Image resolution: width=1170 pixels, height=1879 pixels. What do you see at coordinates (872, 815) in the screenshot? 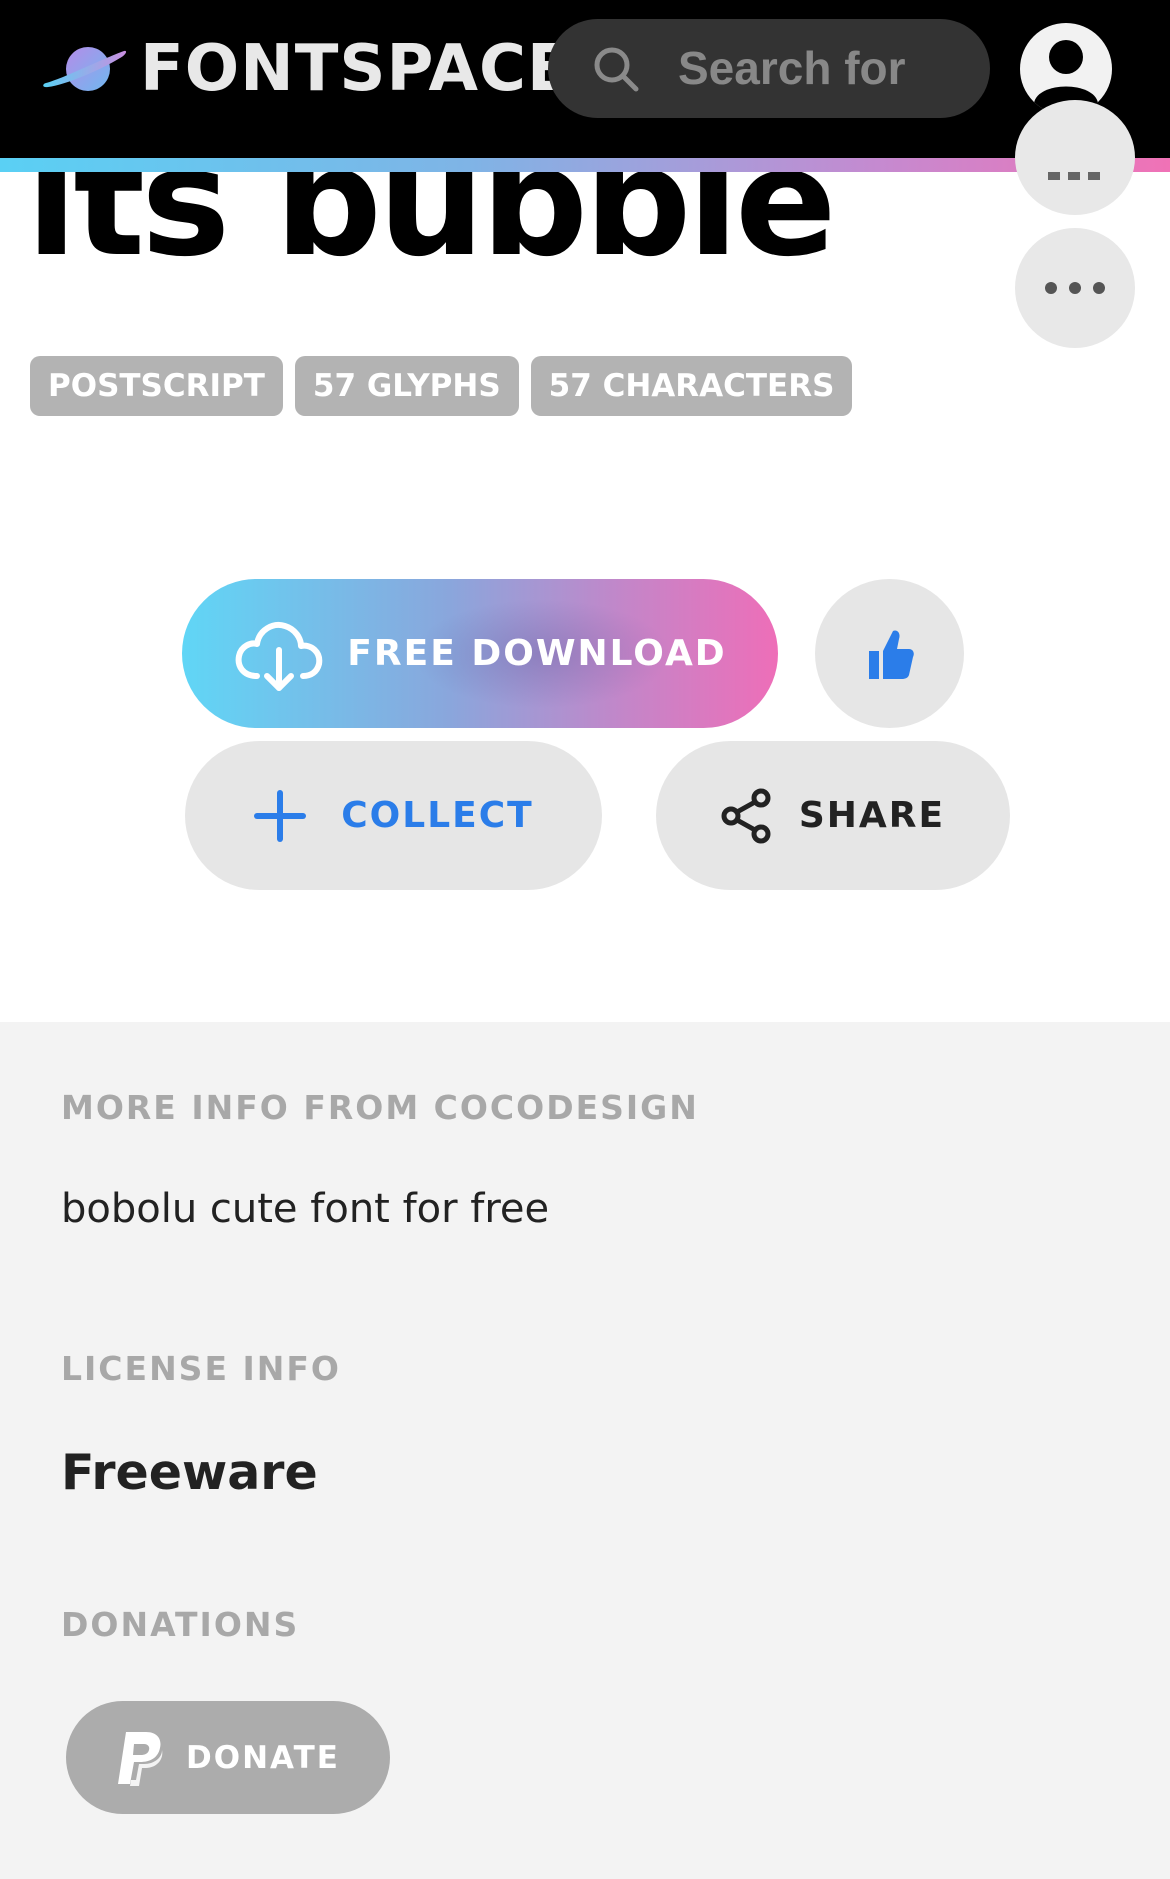
I see `share-label: SHARE` at bounding box center [872, 815].